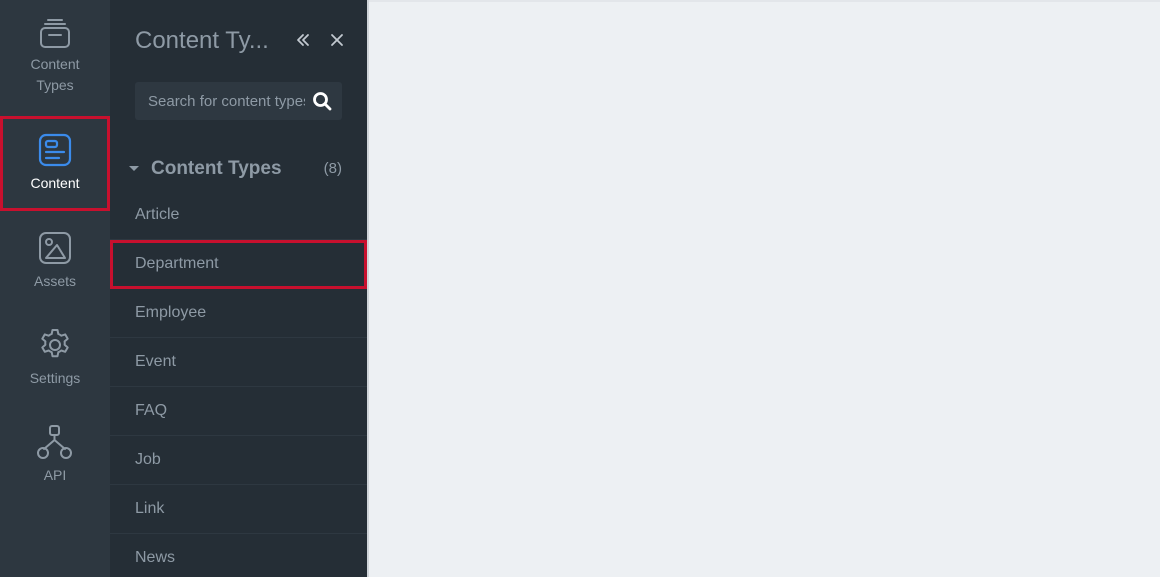 This screenshot has height=577, width=1160. Describe the element at coordinates (238, 509) in the screenshot. I see `content-type-item-link: Link` at that location.